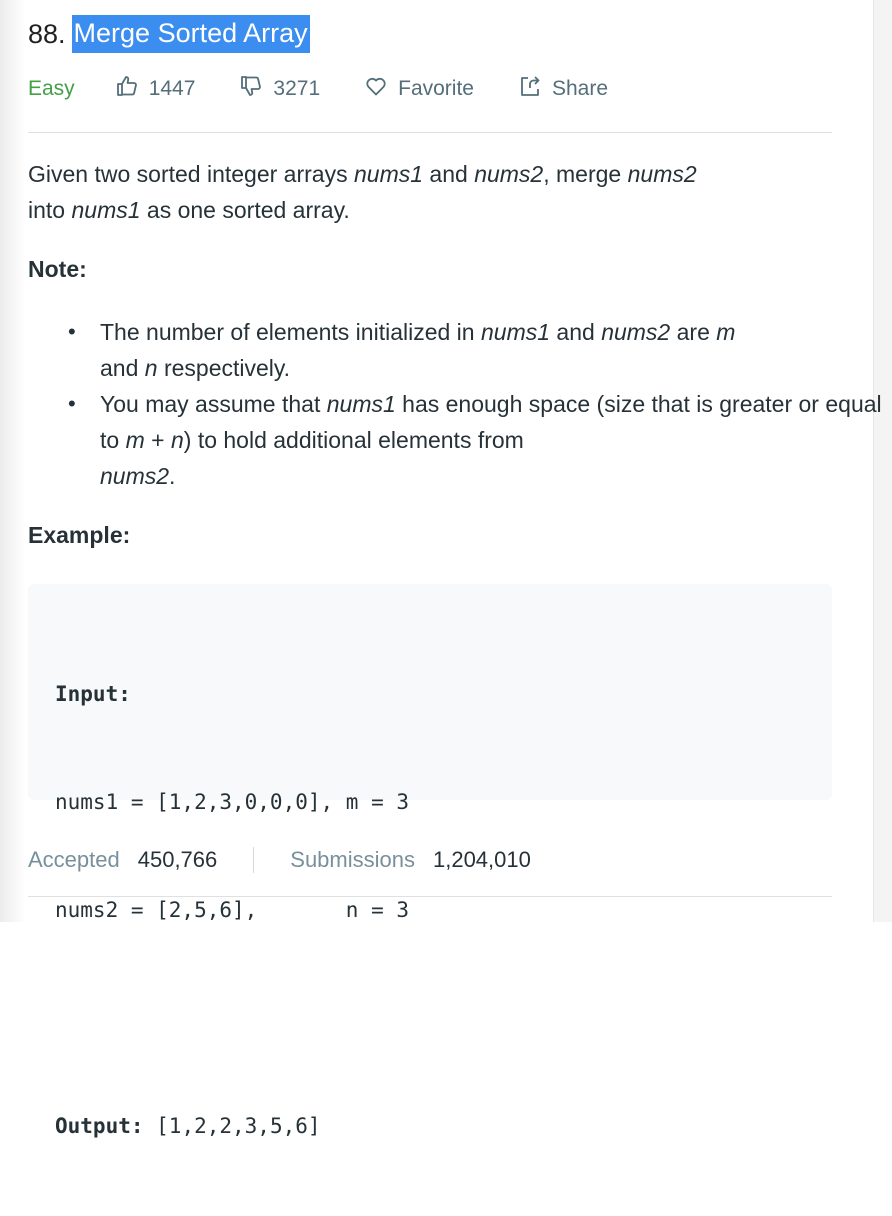 Image resolution: width=892 pixels, height=1216 pixels. I want to click on intro-text: Given two sorted integer arrays, so click(191, 174).